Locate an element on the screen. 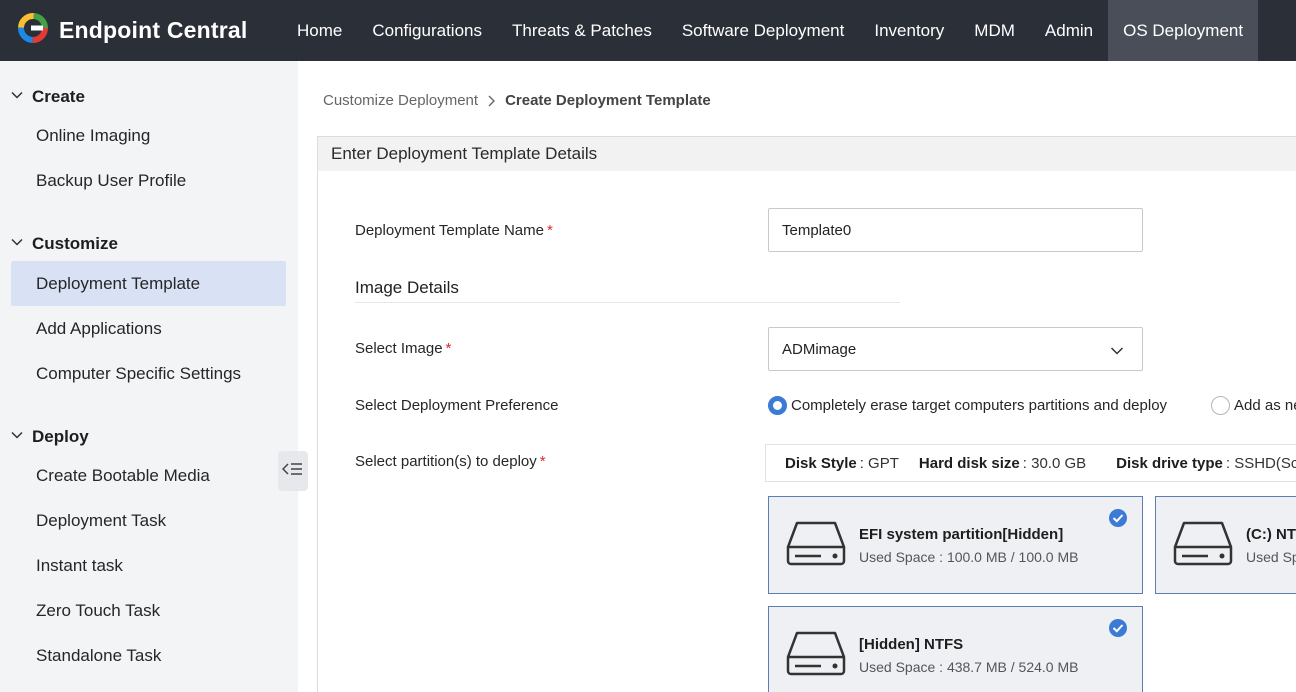 This screenshot has width=1296, height=692. partition-used-space: Used Space : 100.0 MB / 100.0 MB is located at coordinates (969, 557).